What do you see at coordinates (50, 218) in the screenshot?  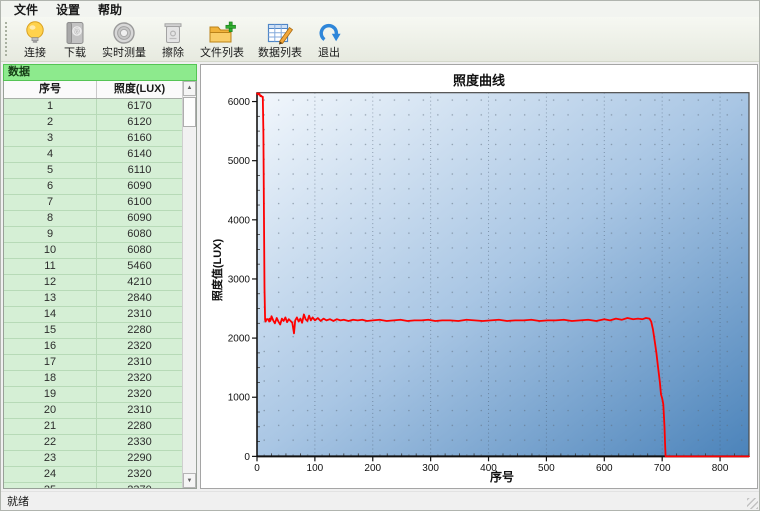 I see `serial-cell: 8` at bounding box center [50, 218].